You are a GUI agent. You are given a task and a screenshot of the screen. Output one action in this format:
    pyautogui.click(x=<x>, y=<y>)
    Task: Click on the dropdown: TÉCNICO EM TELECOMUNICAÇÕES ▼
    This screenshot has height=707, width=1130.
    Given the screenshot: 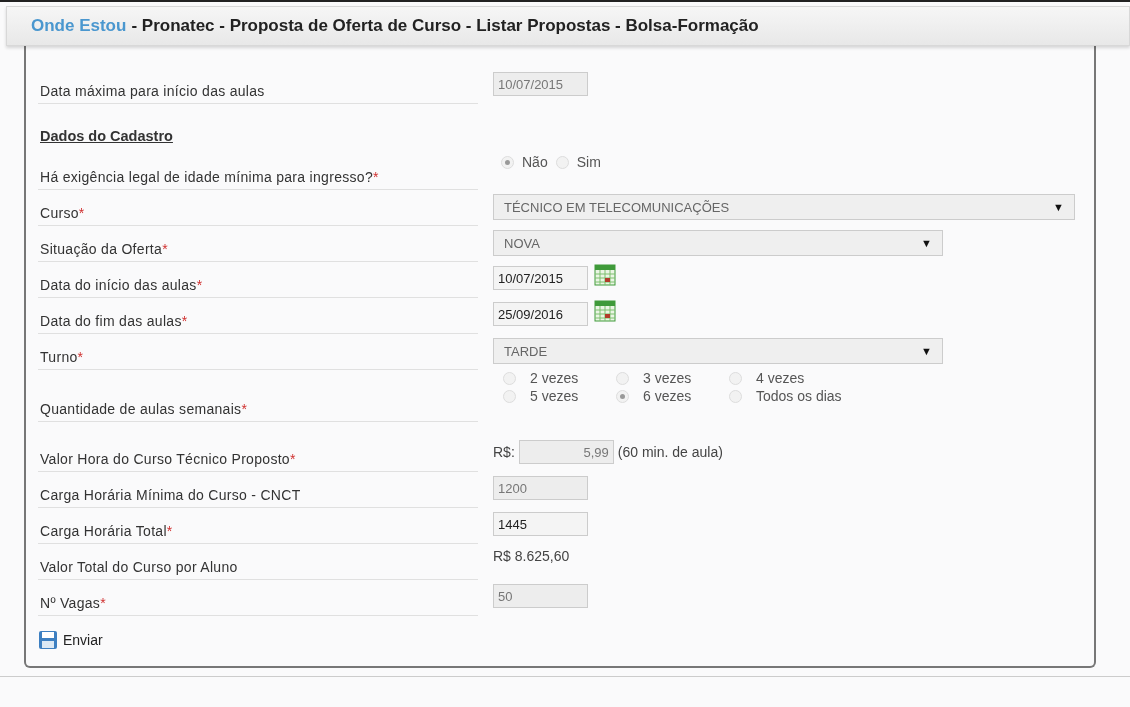 What is the action you would take?
    pyautogui.click(x=784, y=207)
    